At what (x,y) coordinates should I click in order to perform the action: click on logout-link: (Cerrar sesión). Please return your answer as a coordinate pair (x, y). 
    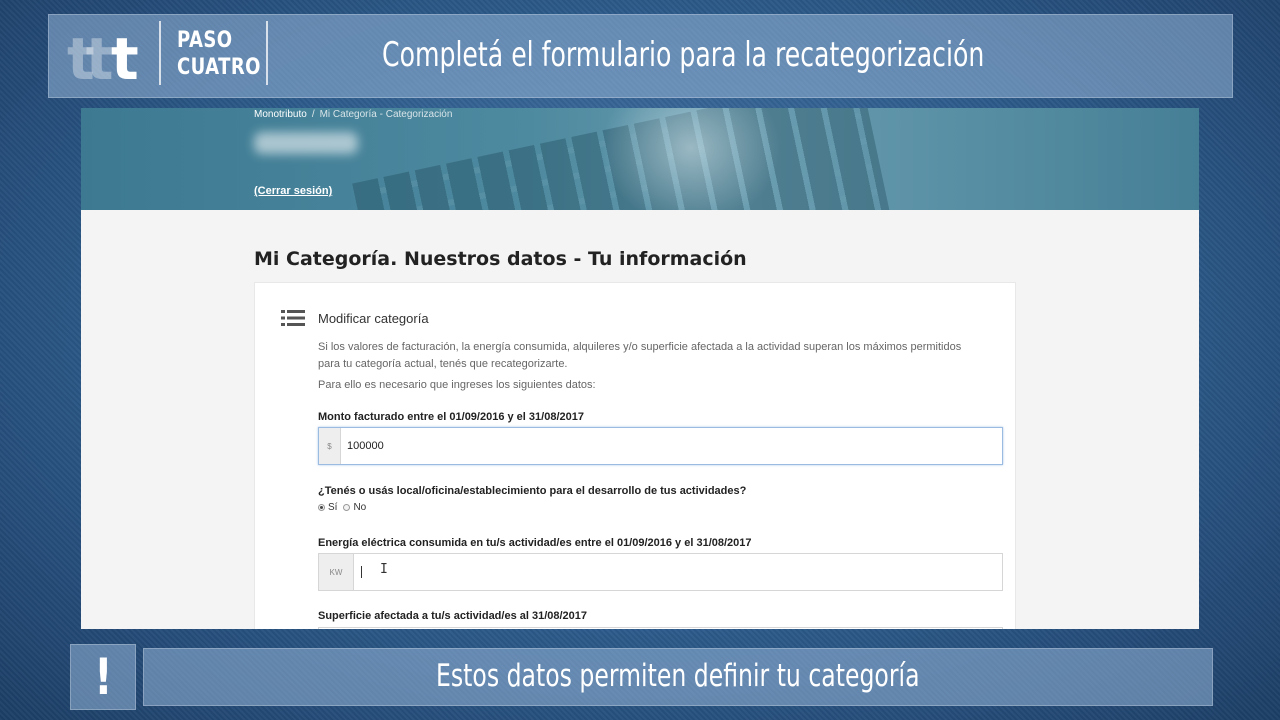
    Looking at the image, I should click on (293, 191).